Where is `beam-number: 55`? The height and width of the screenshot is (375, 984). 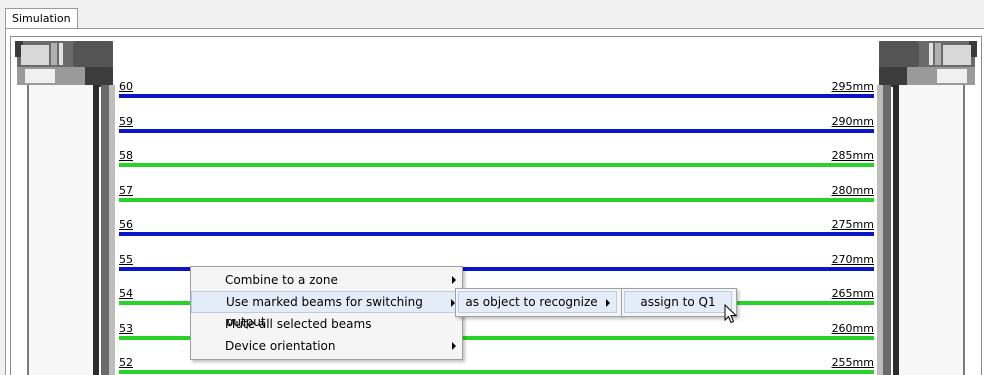
beam-number: 55 is located at coordinates (126, 259).